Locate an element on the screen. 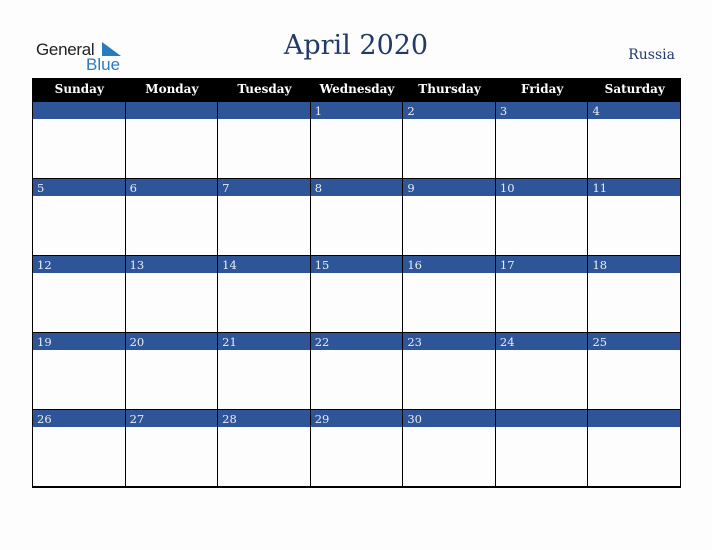  day-cell: 9 is located at coordinates (449, 216).